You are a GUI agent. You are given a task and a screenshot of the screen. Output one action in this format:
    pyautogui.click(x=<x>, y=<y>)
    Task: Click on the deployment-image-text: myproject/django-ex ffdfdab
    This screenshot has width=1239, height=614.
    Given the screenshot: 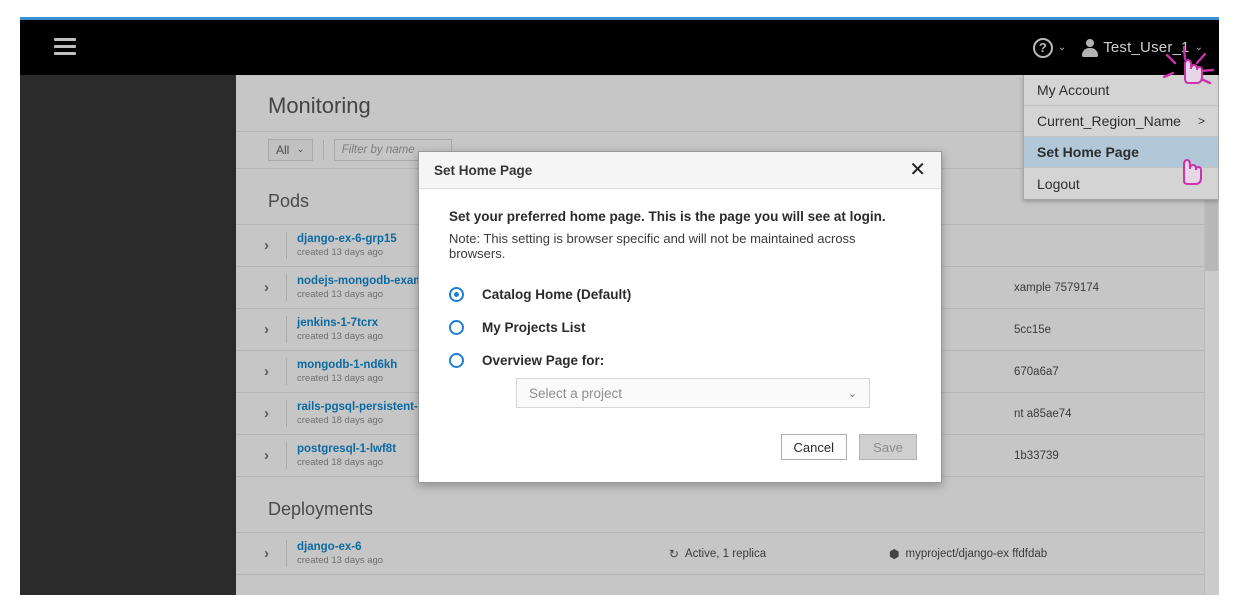 What is the action you would take?
    pyautogui.click(x=976, y=553)
    